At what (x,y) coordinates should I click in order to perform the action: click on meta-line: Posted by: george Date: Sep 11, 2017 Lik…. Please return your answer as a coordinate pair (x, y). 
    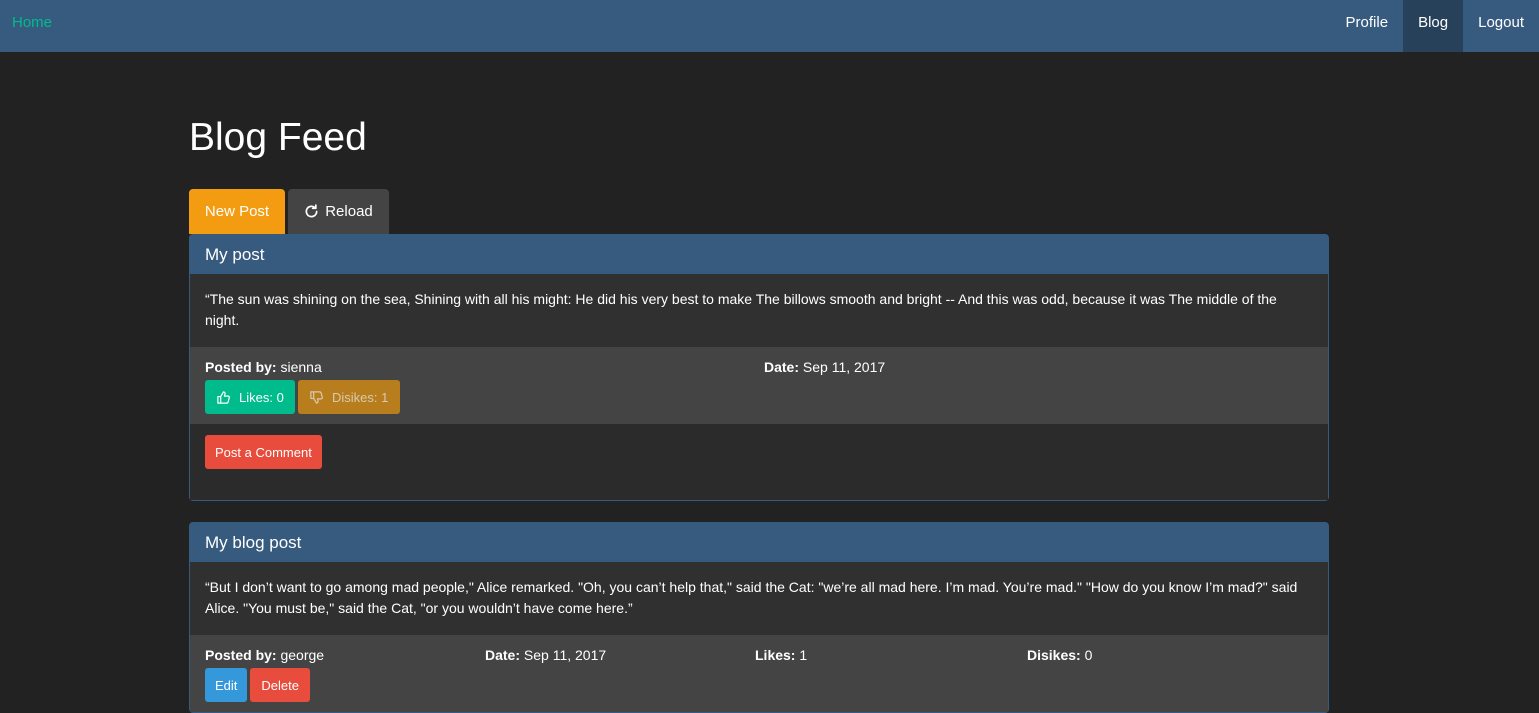
    Looking at the image, I should click on (759, 657).